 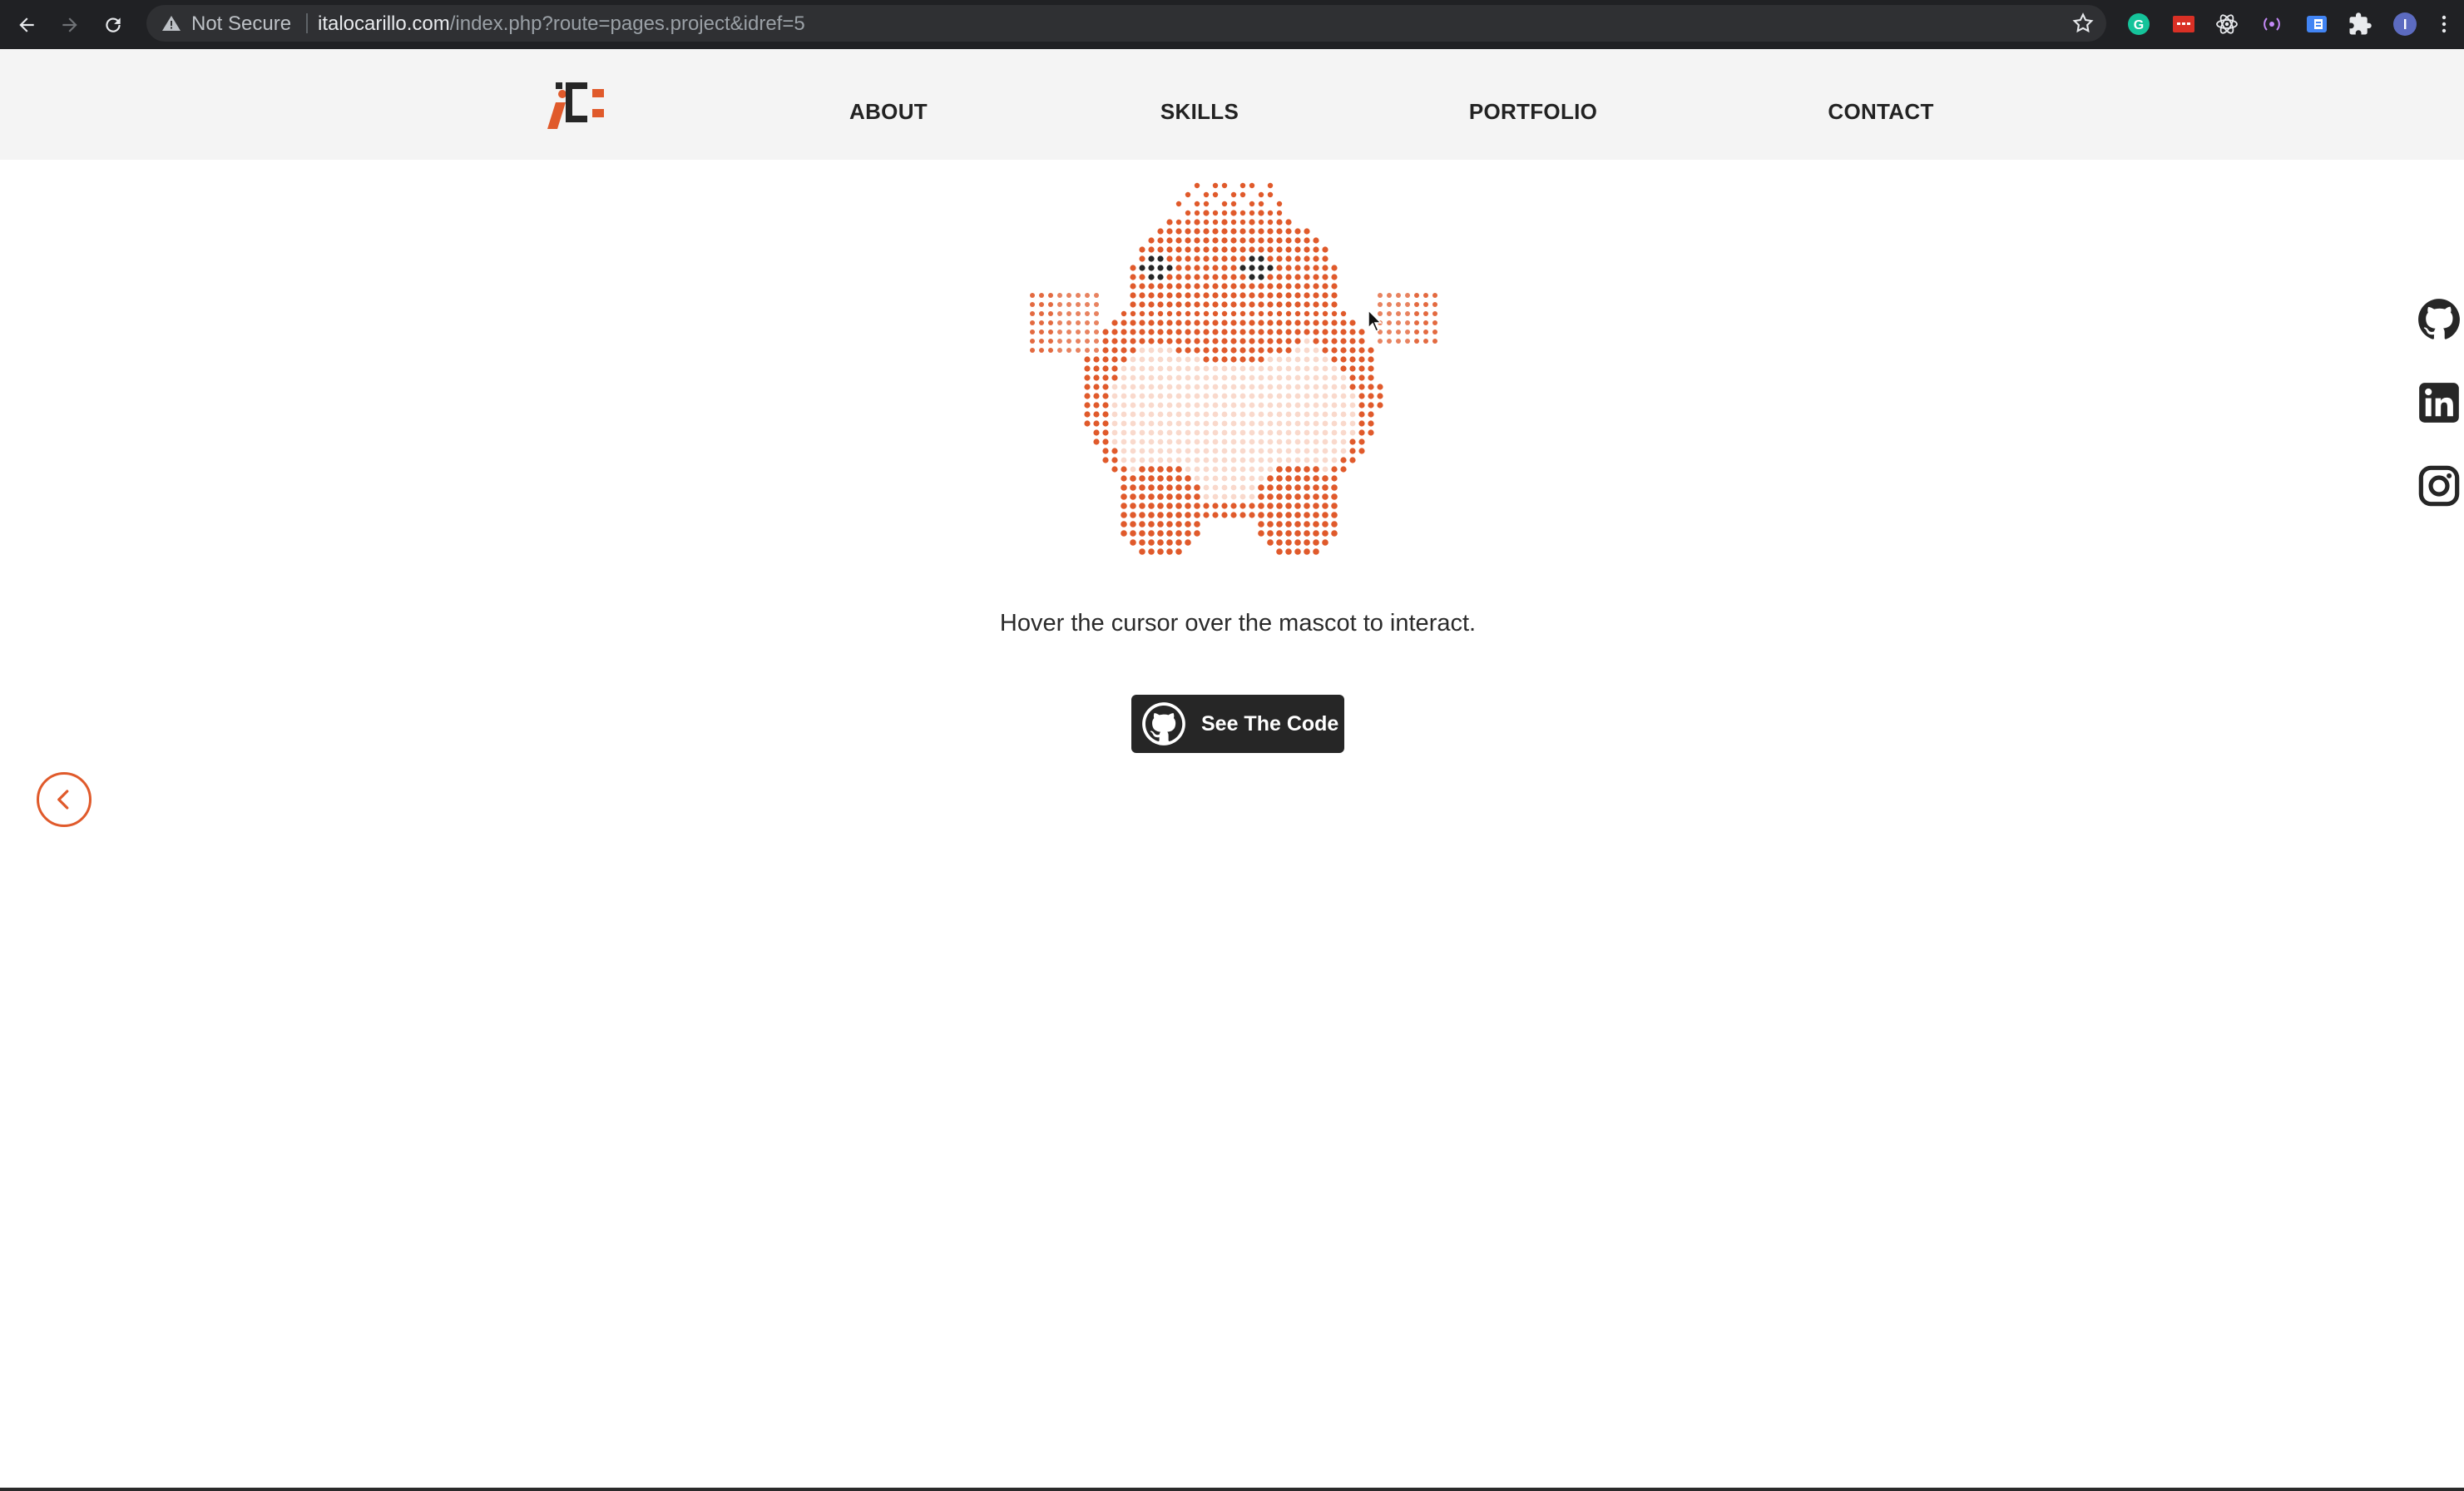 What do you see at coordinates (1199, 112) in the screenshot?
I see `nav-skills: SKILLS` at bounding box center [1199, 112].